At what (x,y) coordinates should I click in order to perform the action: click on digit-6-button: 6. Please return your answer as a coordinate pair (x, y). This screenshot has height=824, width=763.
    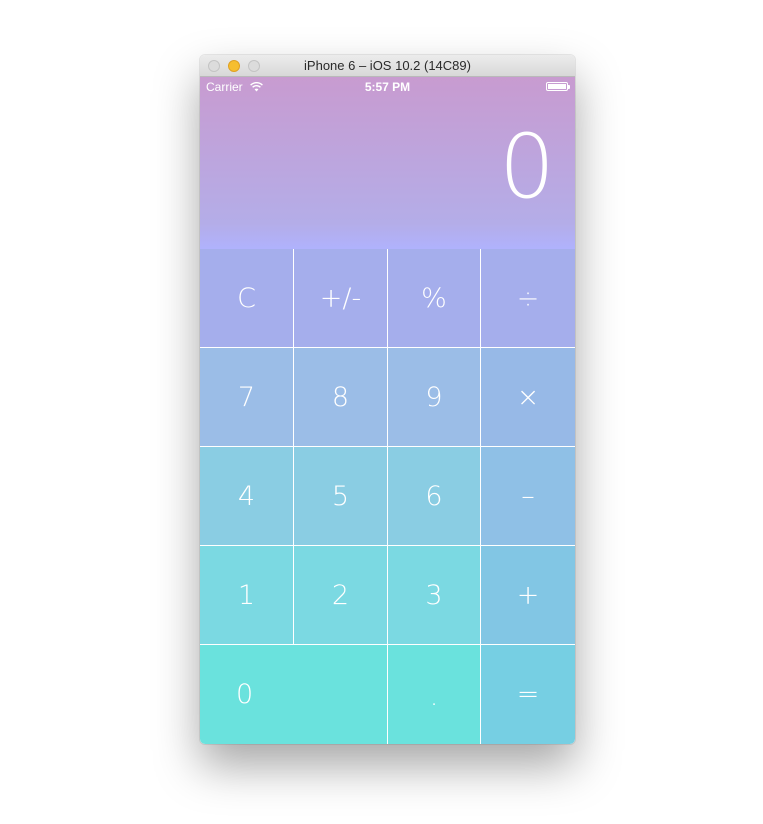
    Looking at the image, I should click on (434, 496).